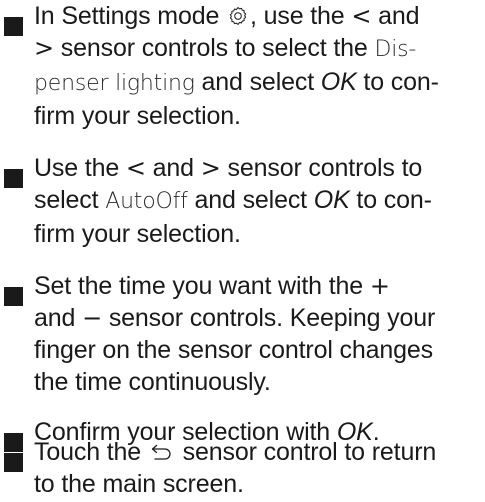 The height and width of the screenshot is (502, 485). Describe the element at coordinates (161, 452) in the screenshot. I see `back-arrow-icon` at that location.